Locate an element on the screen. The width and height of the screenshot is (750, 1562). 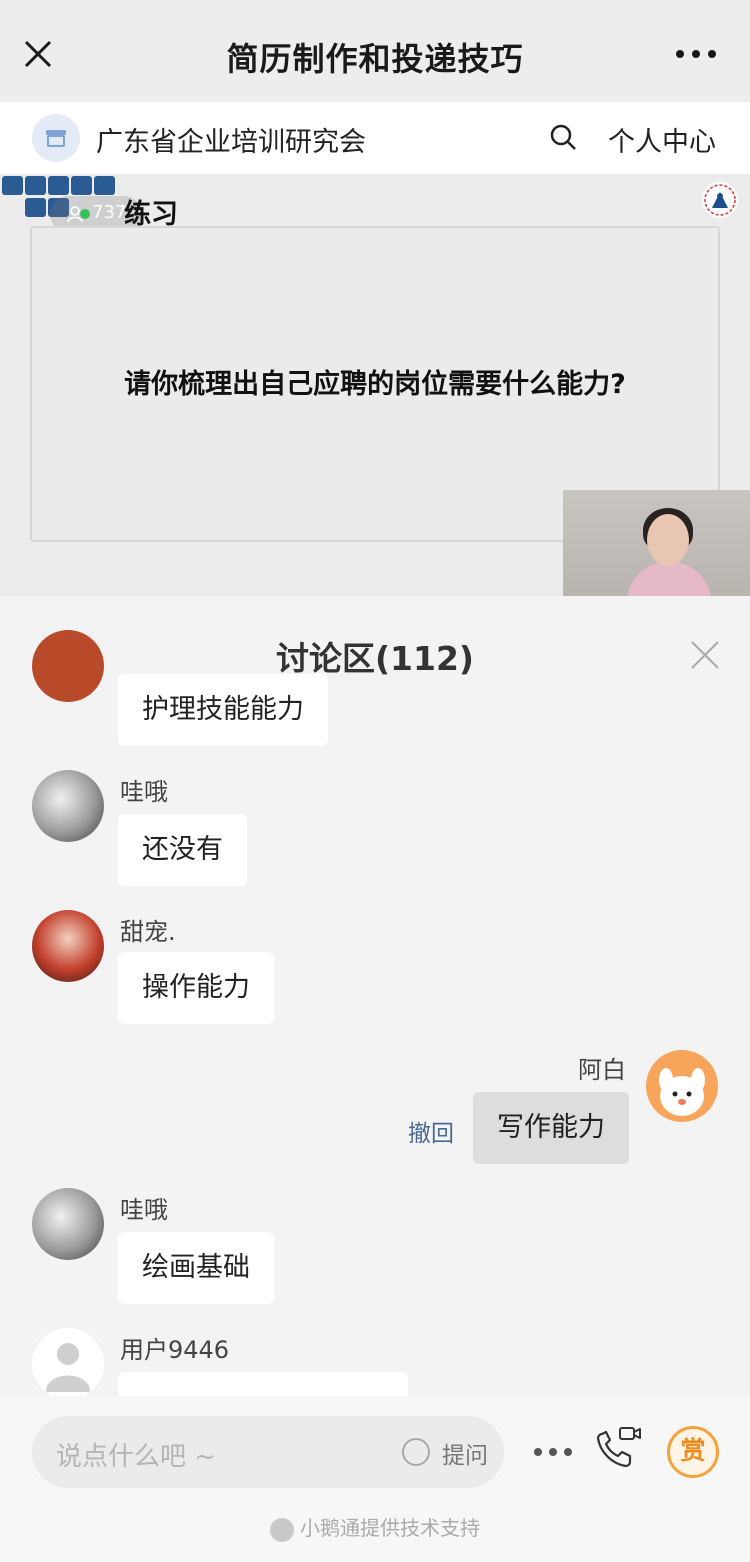
shop-logo-icon is located at coordinates (56, 138).